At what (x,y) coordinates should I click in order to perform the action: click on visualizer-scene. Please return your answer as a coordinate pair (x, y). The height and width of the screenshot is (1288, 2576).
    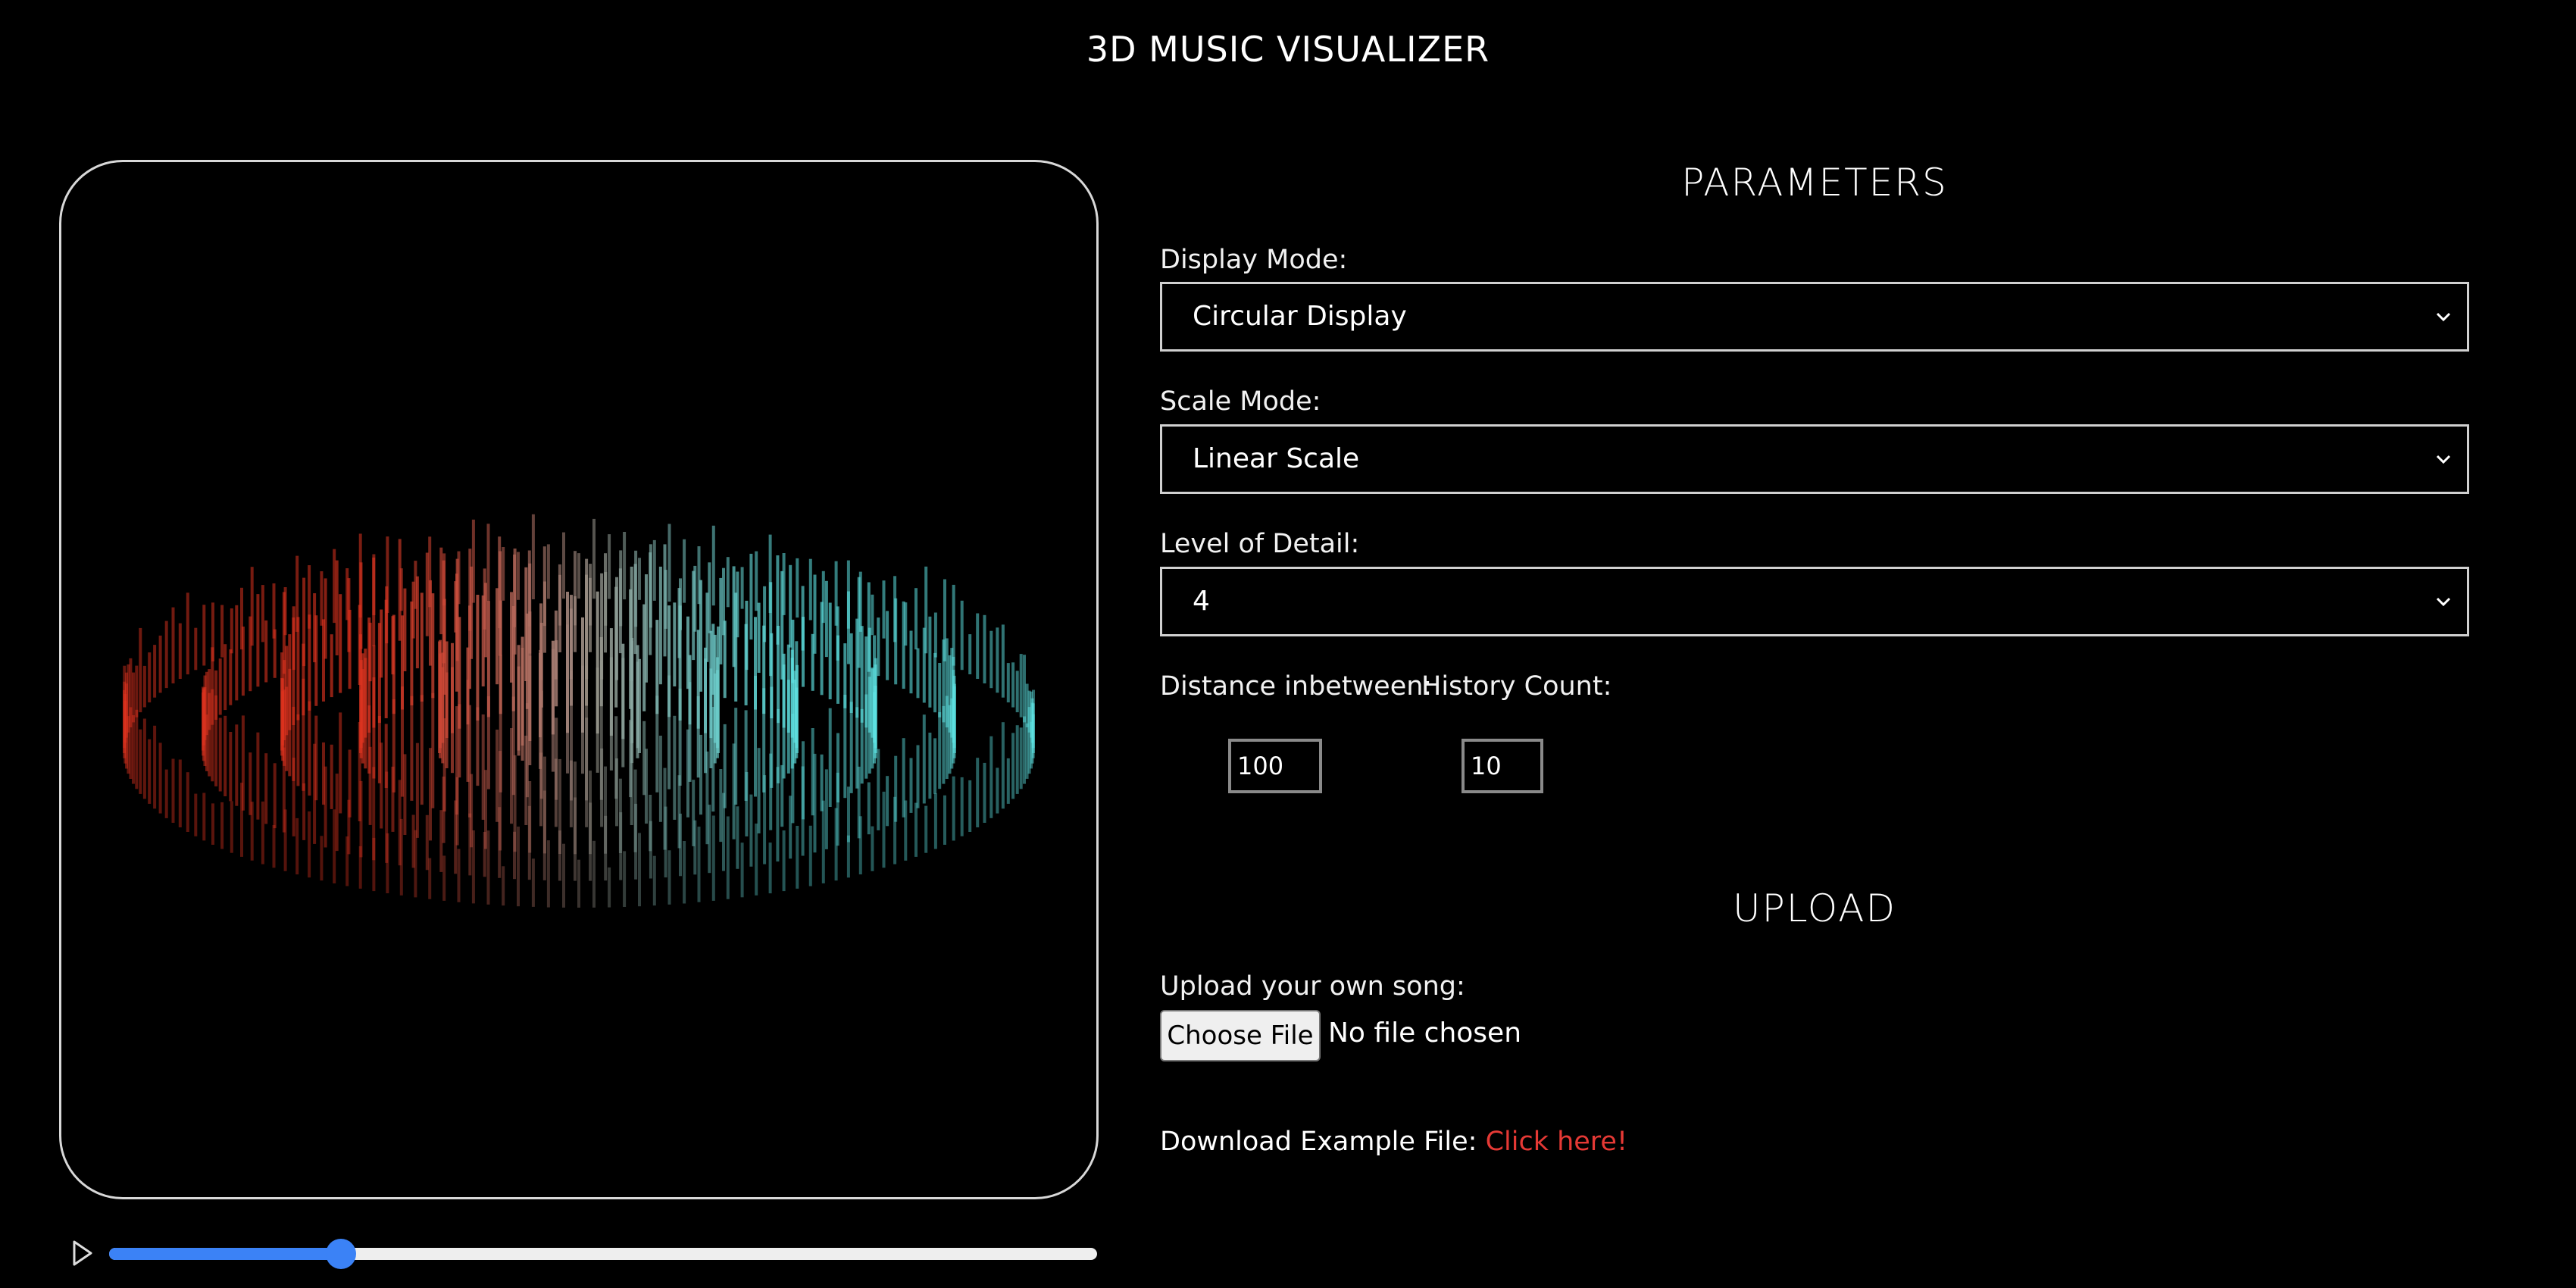
    Looking at the image, I should click on (579, 711).